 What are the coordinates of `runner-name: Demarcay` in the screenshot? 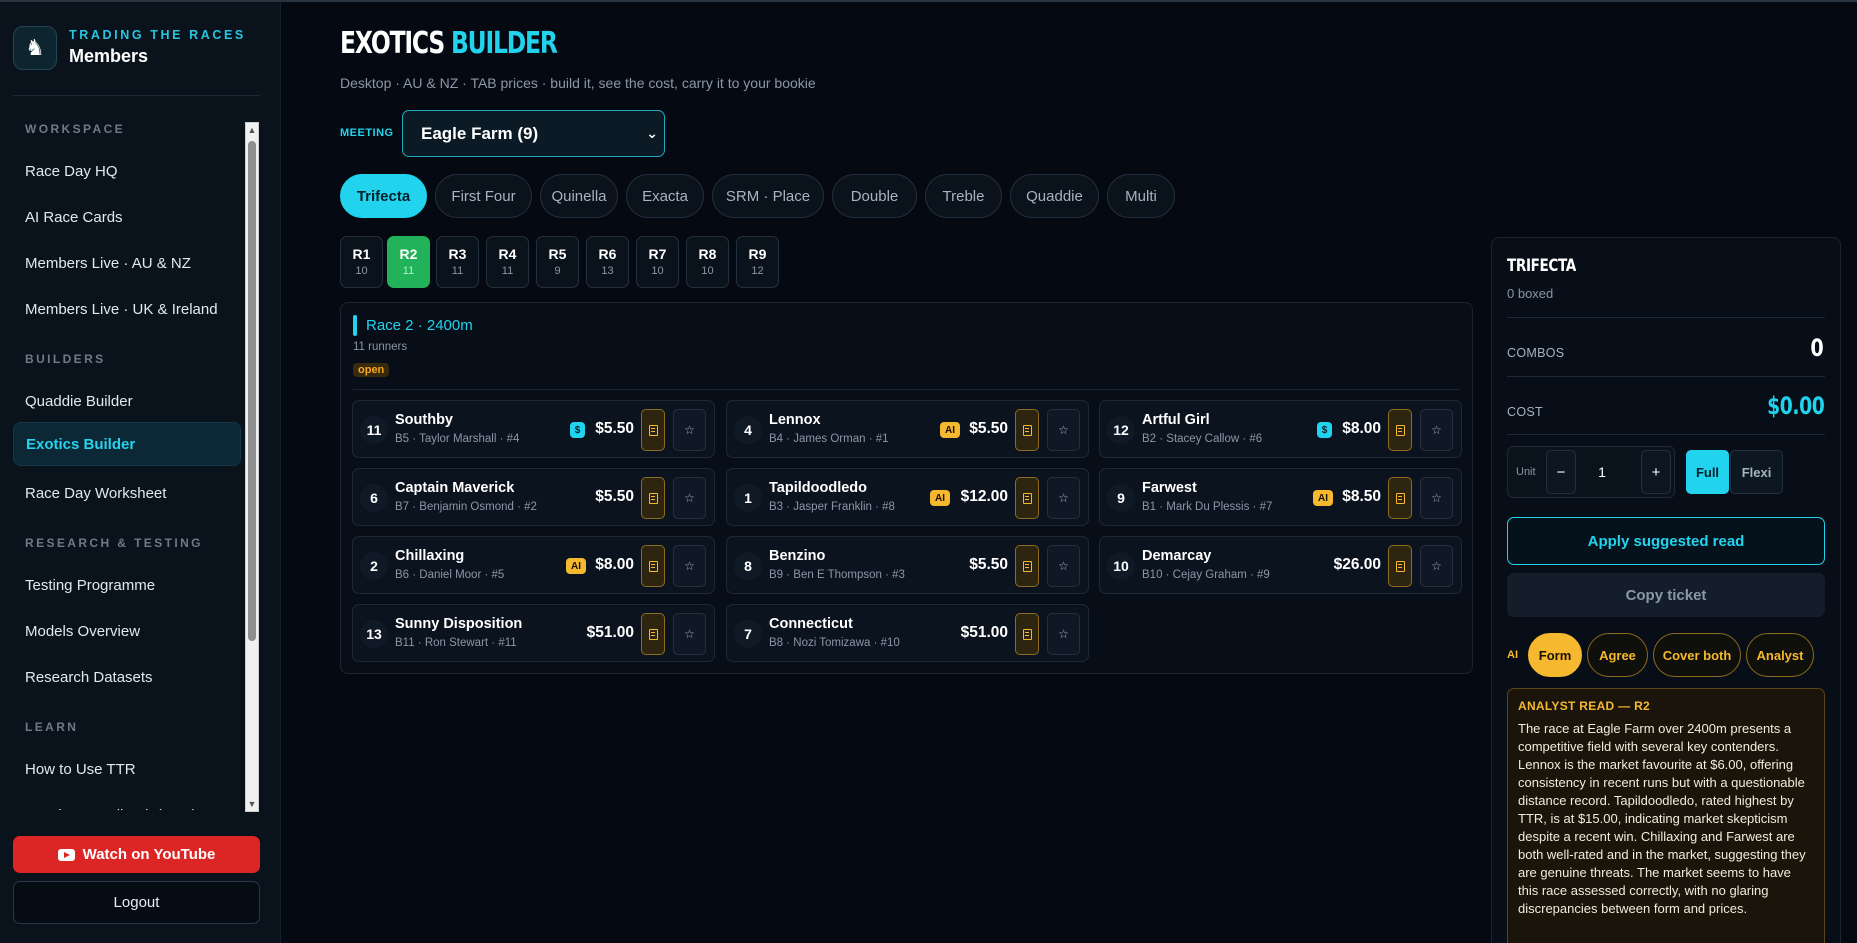 It's located at (1177, 556).